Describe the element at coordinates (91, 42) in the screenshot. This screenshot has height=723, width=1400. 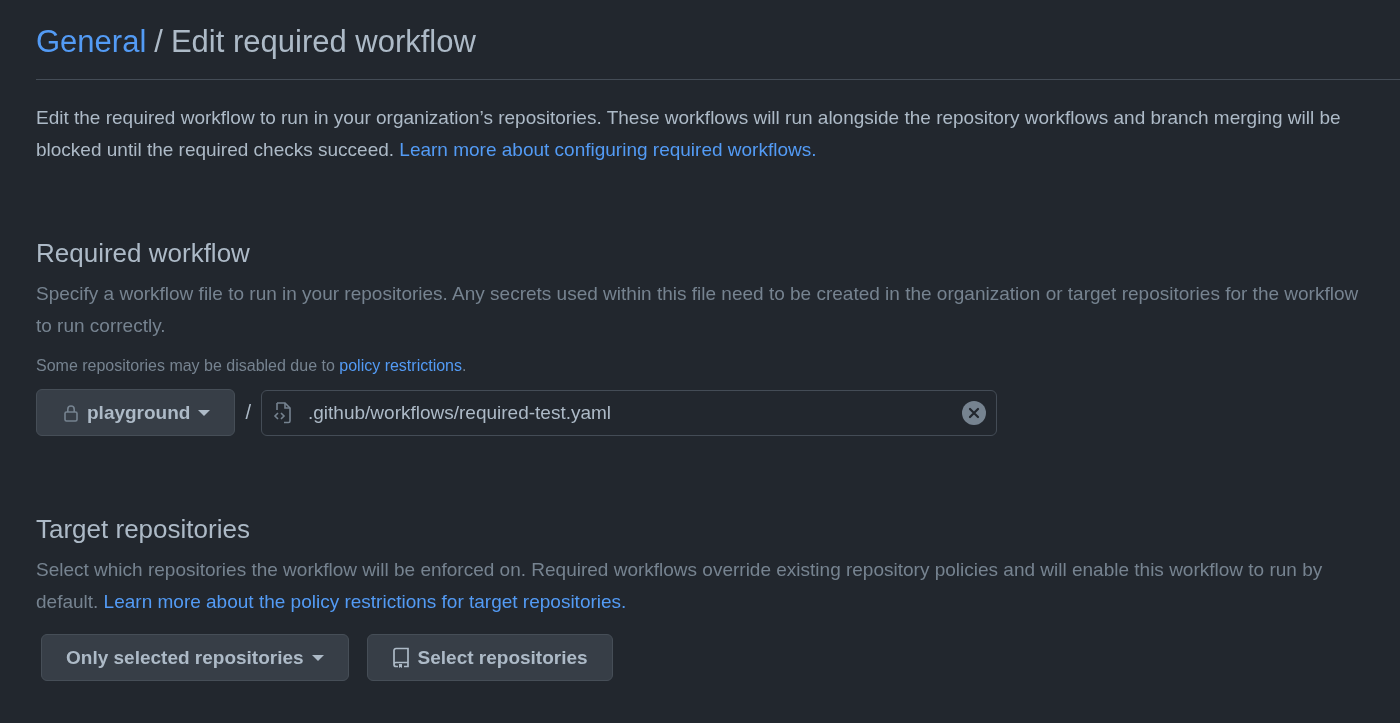
I see `general-link: General` at that location.